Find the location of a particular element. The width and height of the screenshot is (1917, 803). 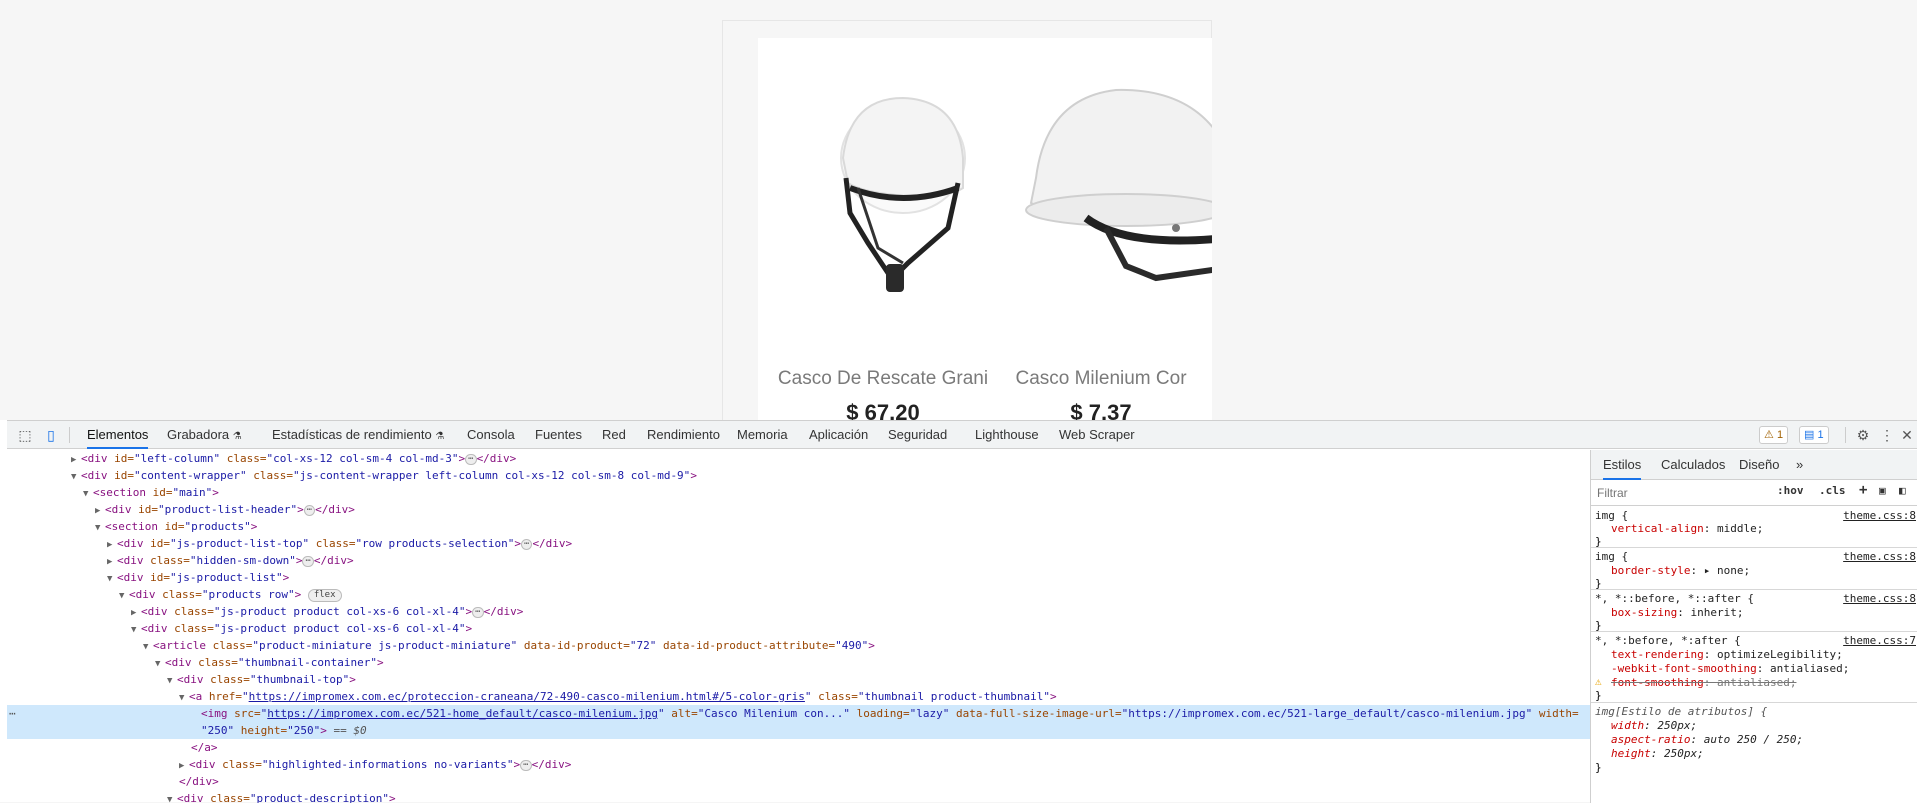

dom-node: ▼ <div class="products row"> flex is located at coordinates (798, 594).